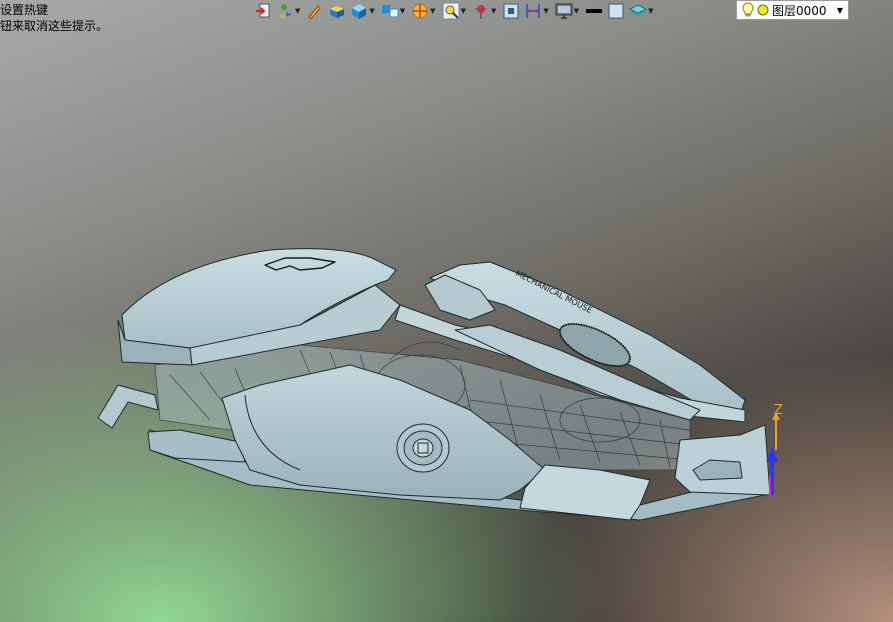 Image resolution: width=893 pixels, height=622 pixels. What do you see at coordinates (778, 410) in the screenshot?
I see `axis-z-label: Z` at bounding box center [778, 410].